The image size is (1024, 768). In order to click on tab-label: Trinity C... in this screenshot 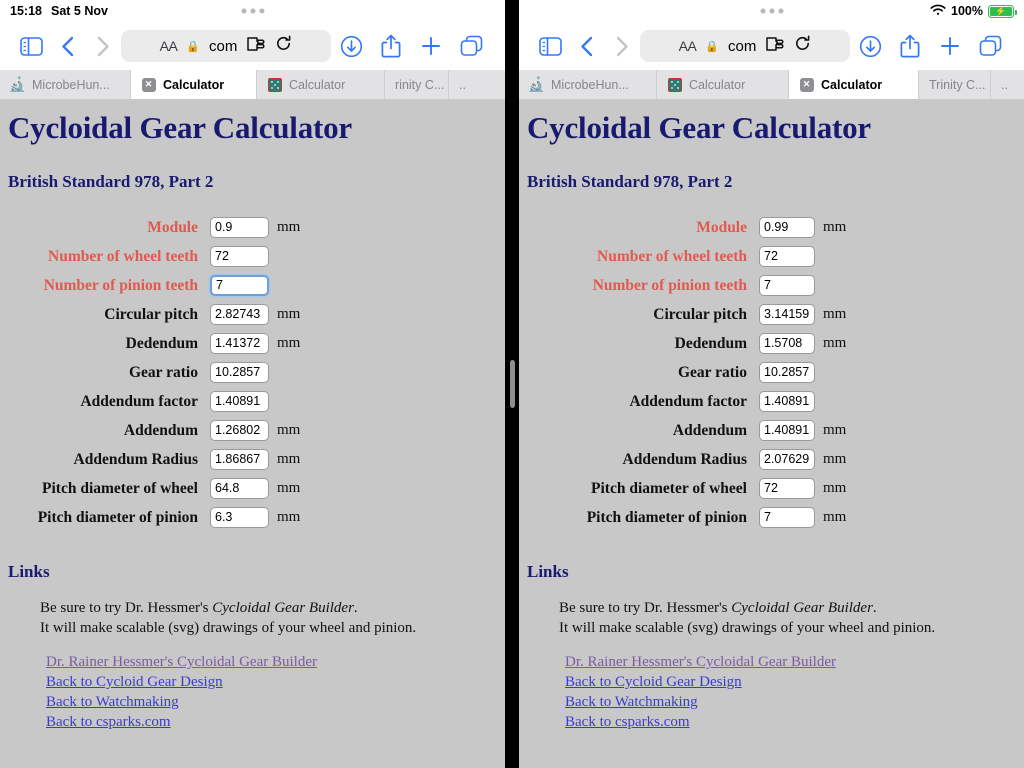, I will do `click(957, 84)`.